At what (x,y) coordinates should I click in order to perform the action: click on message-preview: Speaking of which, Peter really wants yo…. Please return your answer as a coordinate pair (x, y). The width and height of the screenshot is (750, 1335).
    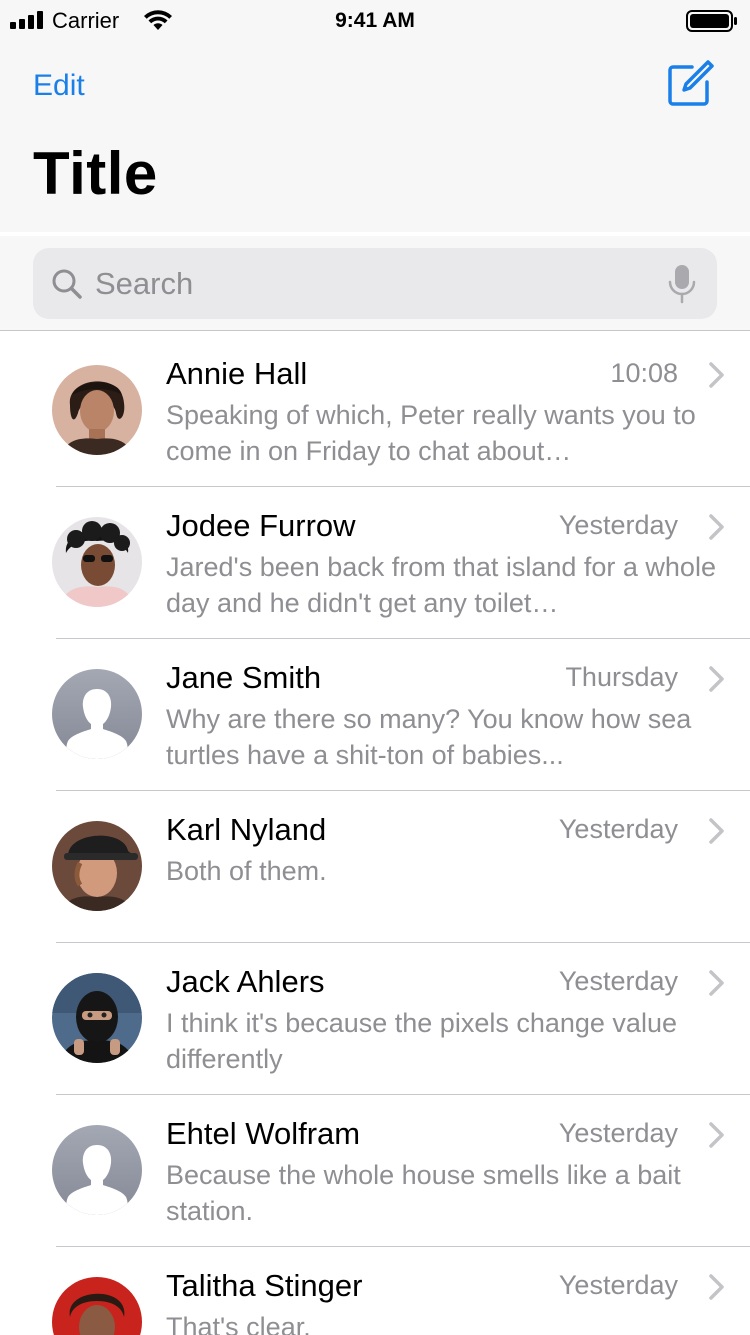
    Looking at the image, I should click on (431, 433).